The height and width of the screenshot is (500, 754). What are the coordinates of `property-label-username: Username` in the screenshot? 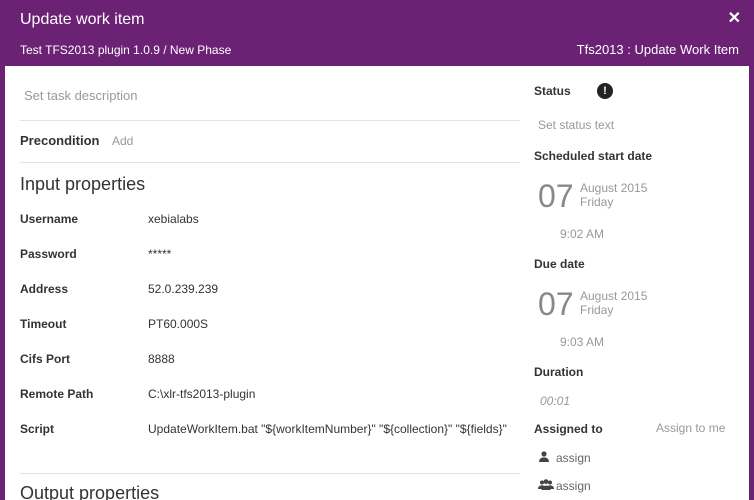 It's located at (49, 219).